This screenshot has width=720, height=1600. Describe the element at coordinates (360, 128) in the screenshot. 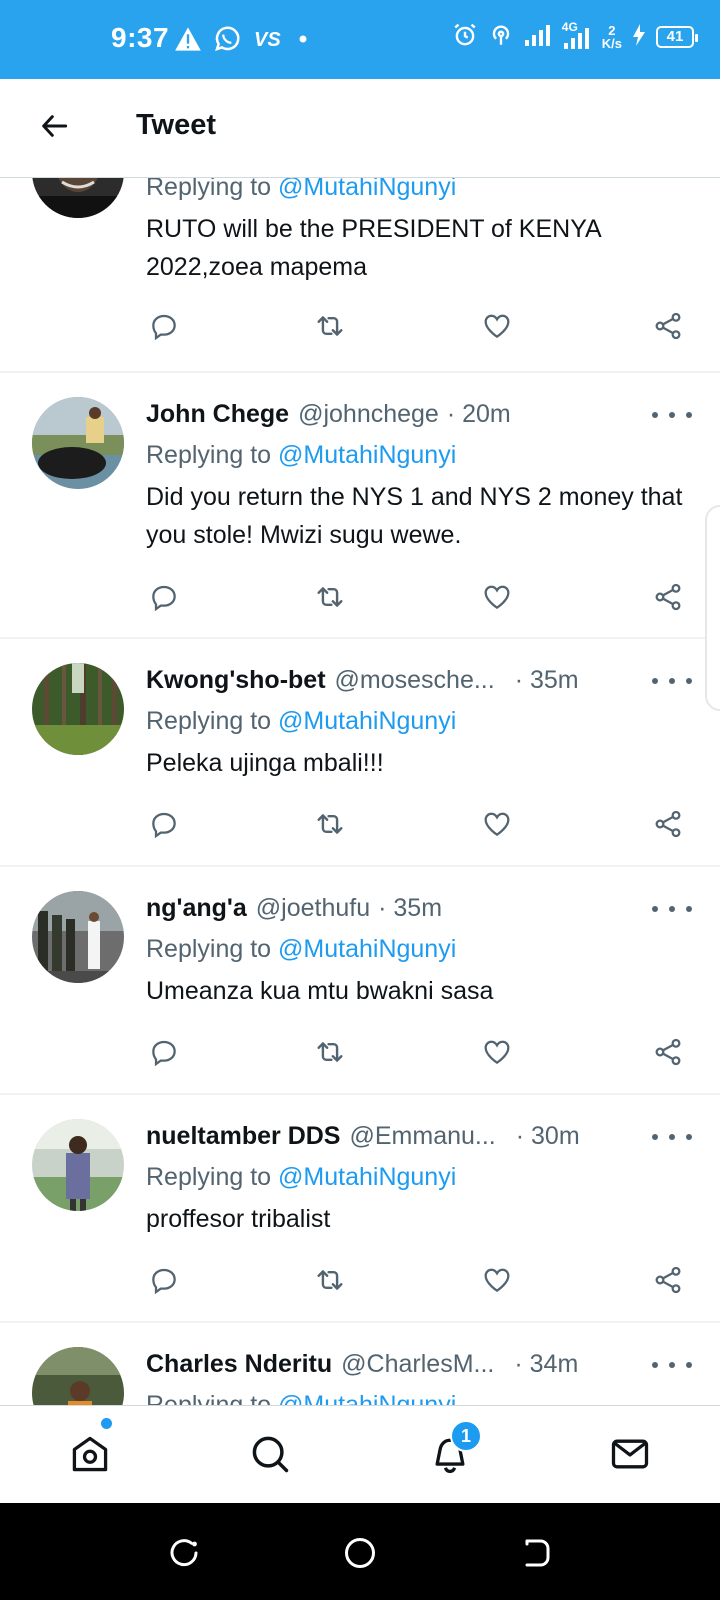

I see `top-app-bar: Tweet` at that location.